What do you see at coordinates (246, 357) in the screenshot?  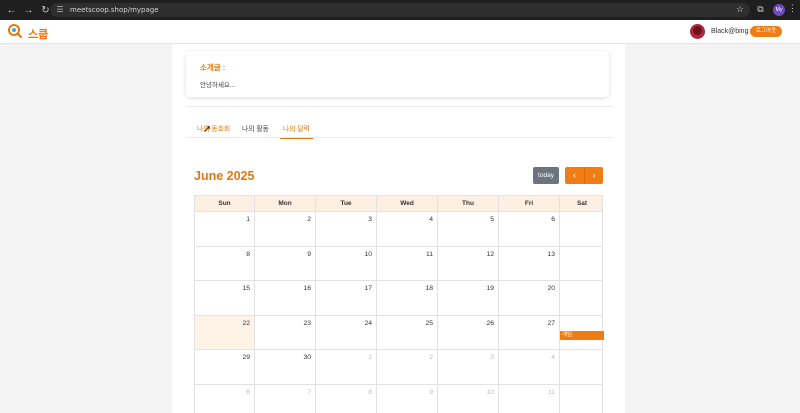 I see `day-number: 29` at bounding box center [246, 357].